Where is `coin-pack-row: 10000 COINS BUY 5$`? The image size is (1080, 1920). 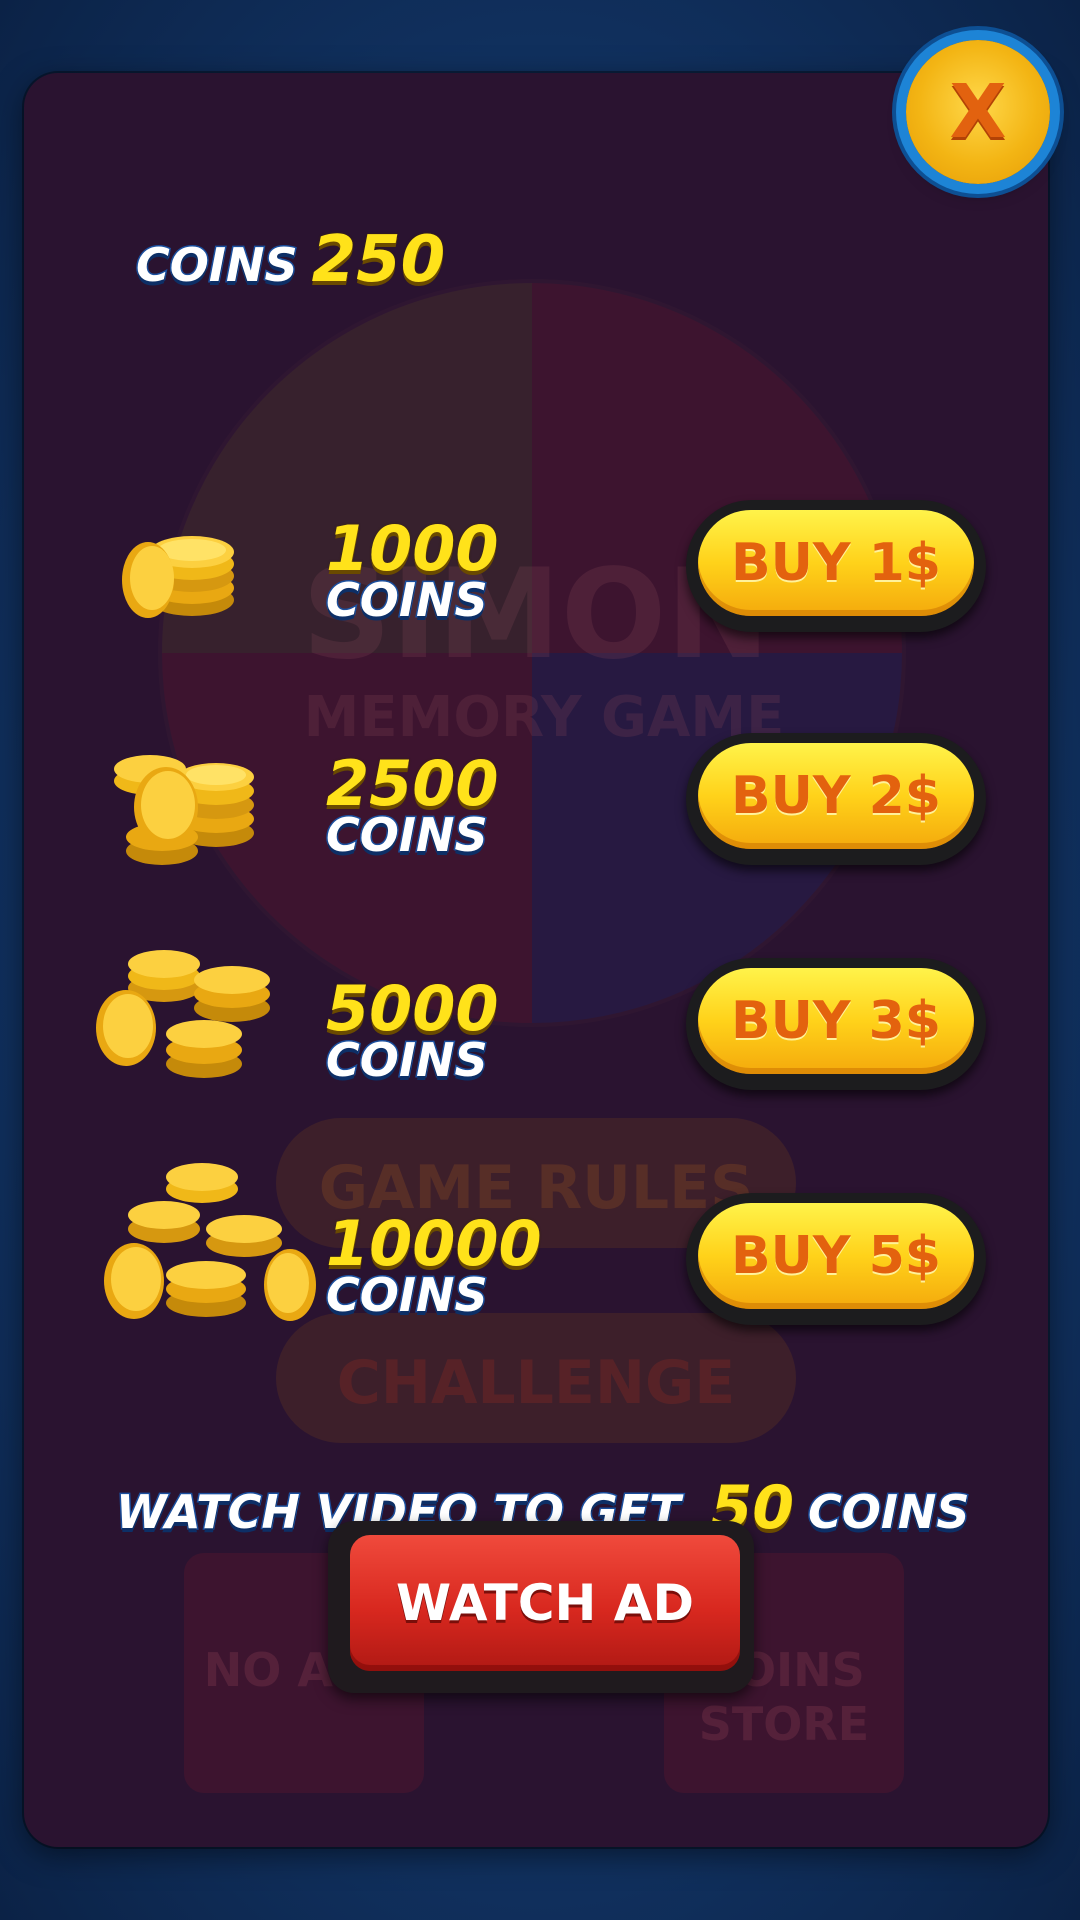
coin-pack-row: 10000 COINS BUY 5$ is located at coordinates (536, 1248).